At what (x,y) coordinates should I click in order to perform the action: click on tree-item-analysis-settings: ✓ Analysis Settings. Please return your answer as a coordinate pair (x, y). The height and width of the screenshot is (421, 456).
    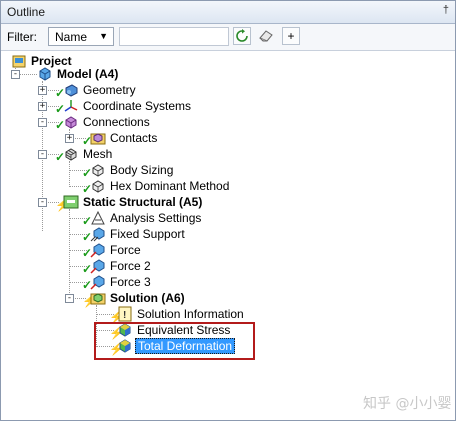
    Looking at the image, I should click on (141, 218).